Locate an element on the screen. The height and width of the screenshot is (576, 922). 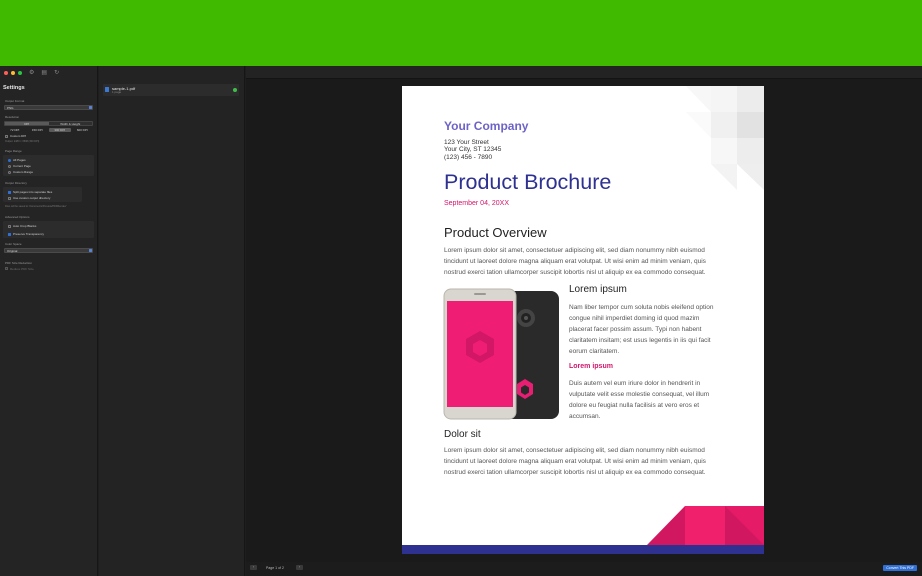
auto-crop-checkbox is located at coordinates (9, 226).